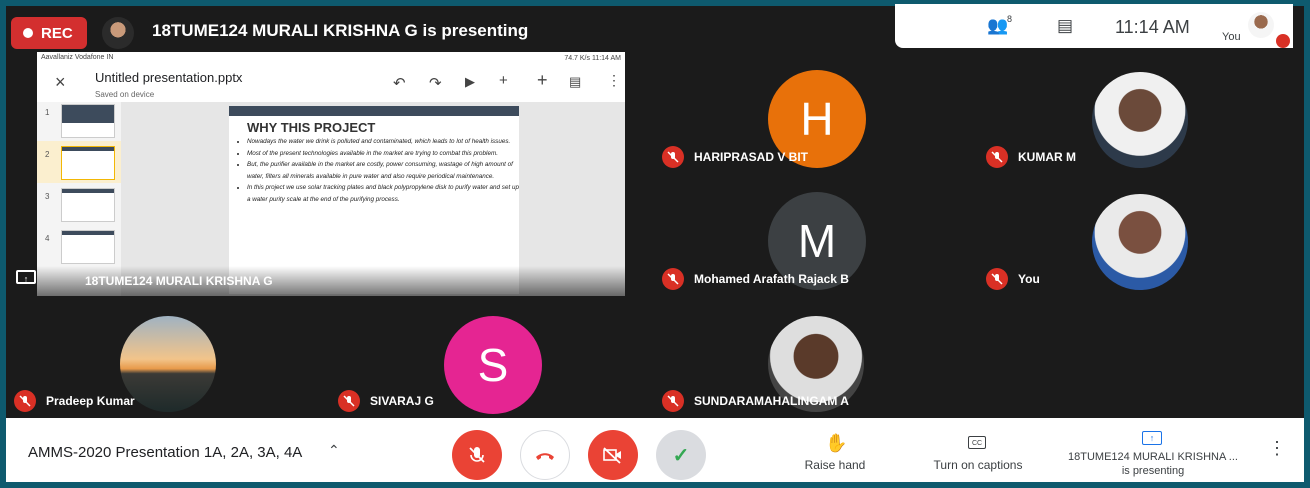 The image size is (1310, 488). Describe the element at coordinates (542, 80) in the screenshot. I see `insert-icon: +` at that location.